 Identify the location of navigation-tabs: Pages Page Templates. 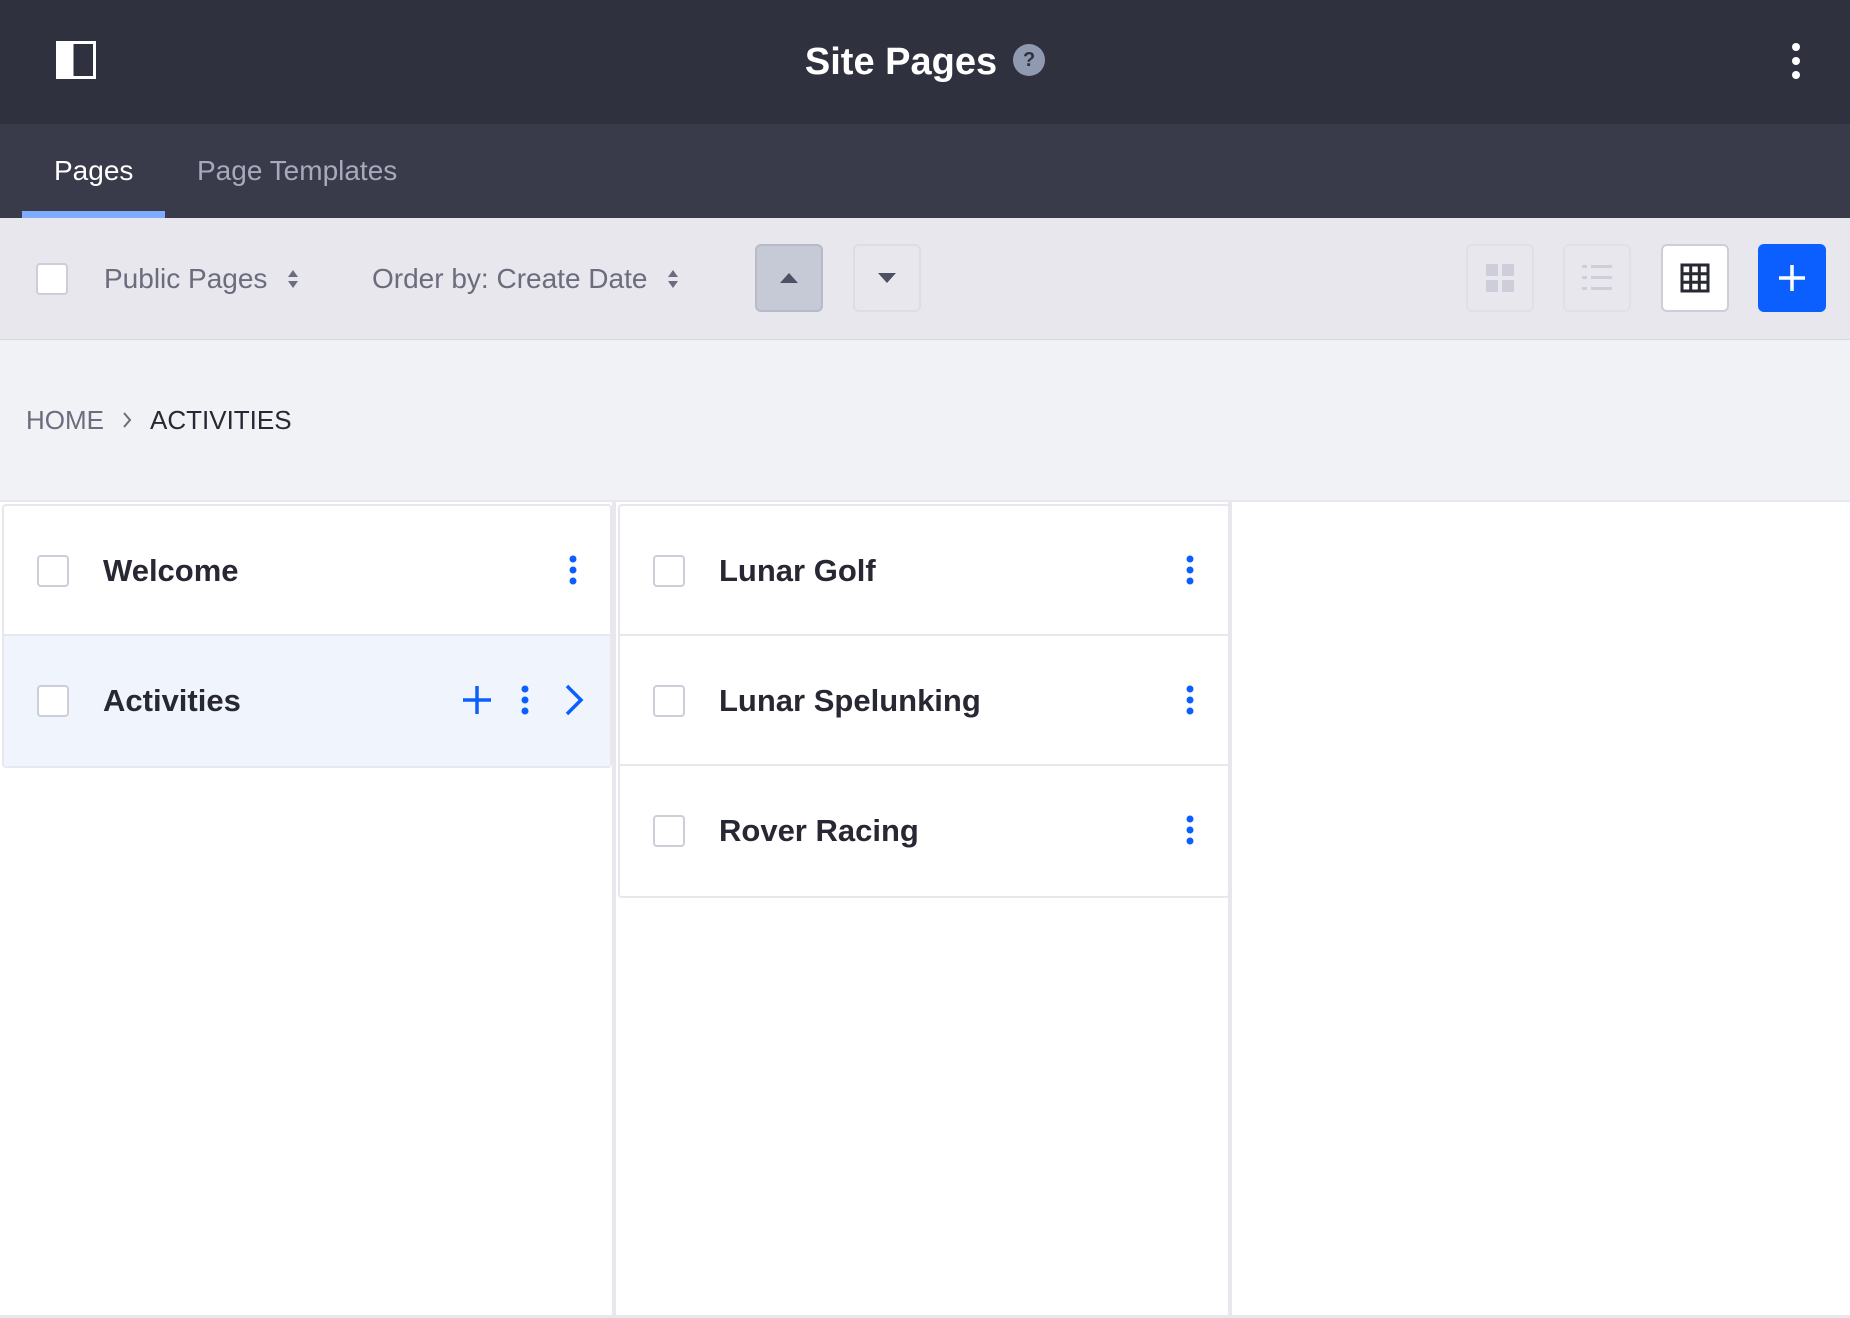
(925, 171).